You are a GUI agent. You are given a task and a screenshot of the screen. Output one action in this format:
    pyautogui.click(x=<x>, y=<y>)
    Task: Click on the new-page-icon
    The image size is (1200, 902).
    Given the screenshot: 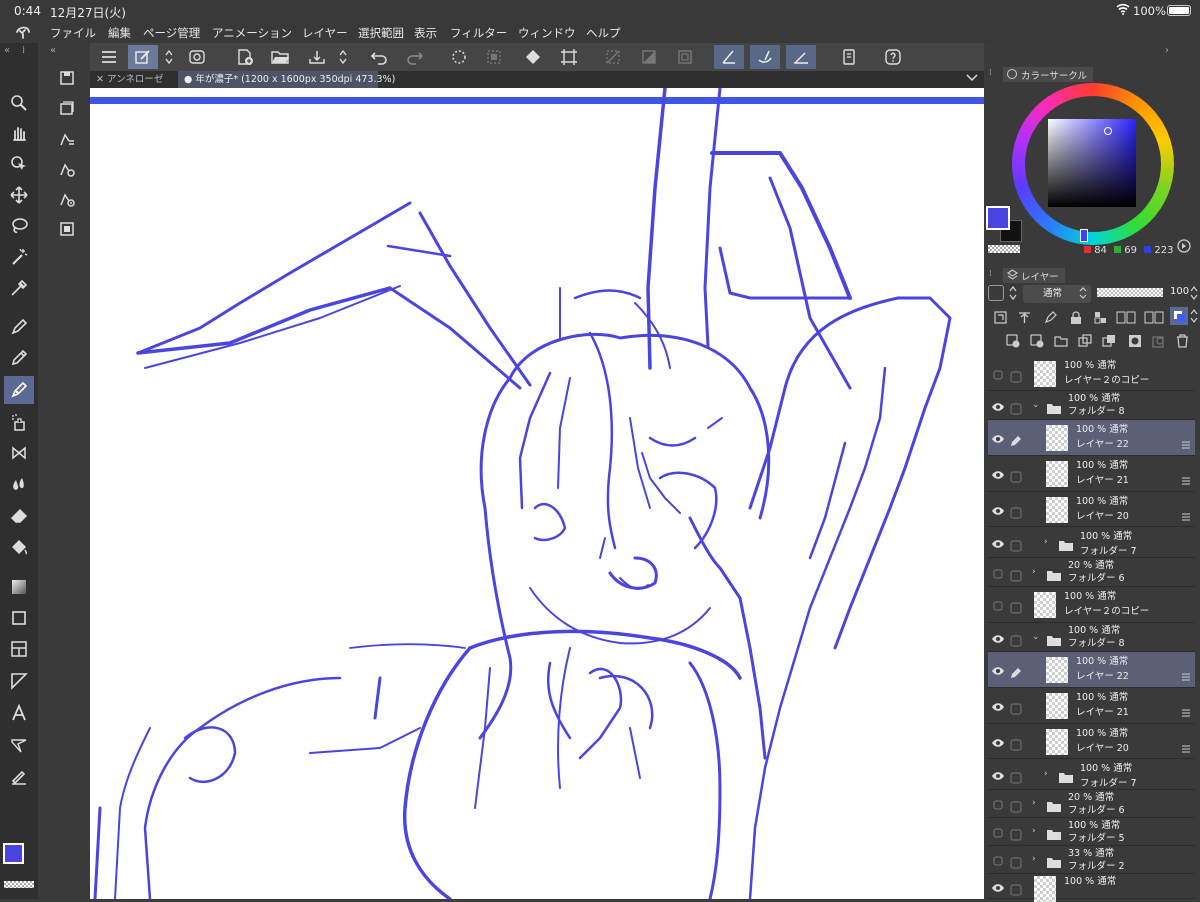 What is the action you would take?
    pyautogui.click(x=245, y=57)
    